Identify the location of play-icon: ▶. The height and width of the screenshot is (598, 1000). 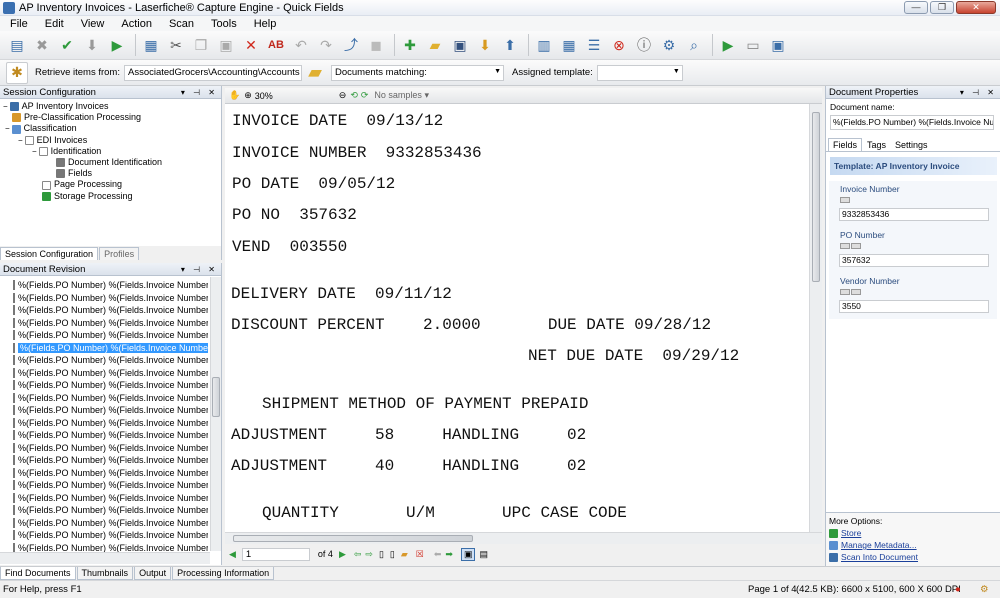
(728, 45).